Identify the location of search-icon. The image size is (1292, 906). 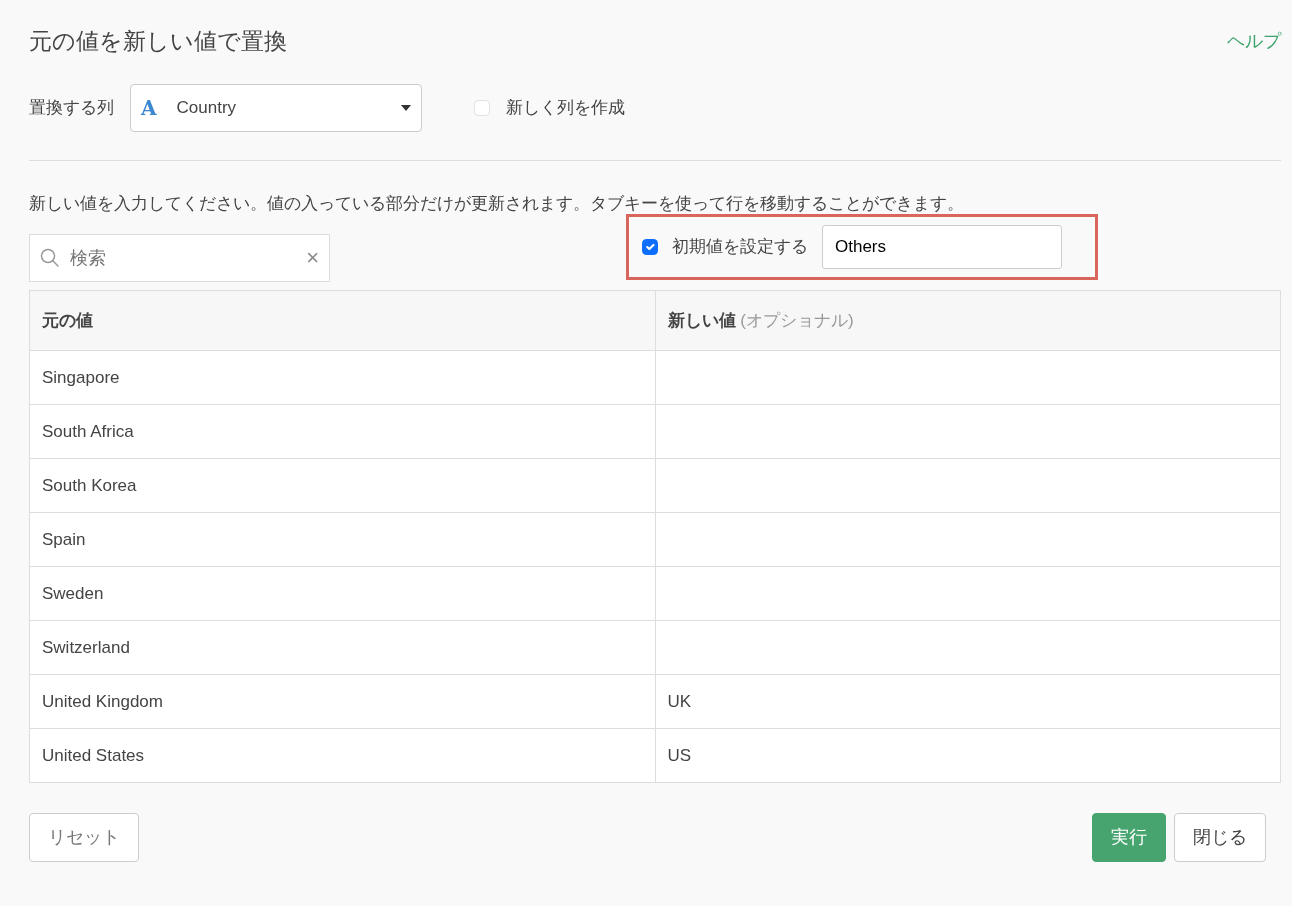
(50, 258).